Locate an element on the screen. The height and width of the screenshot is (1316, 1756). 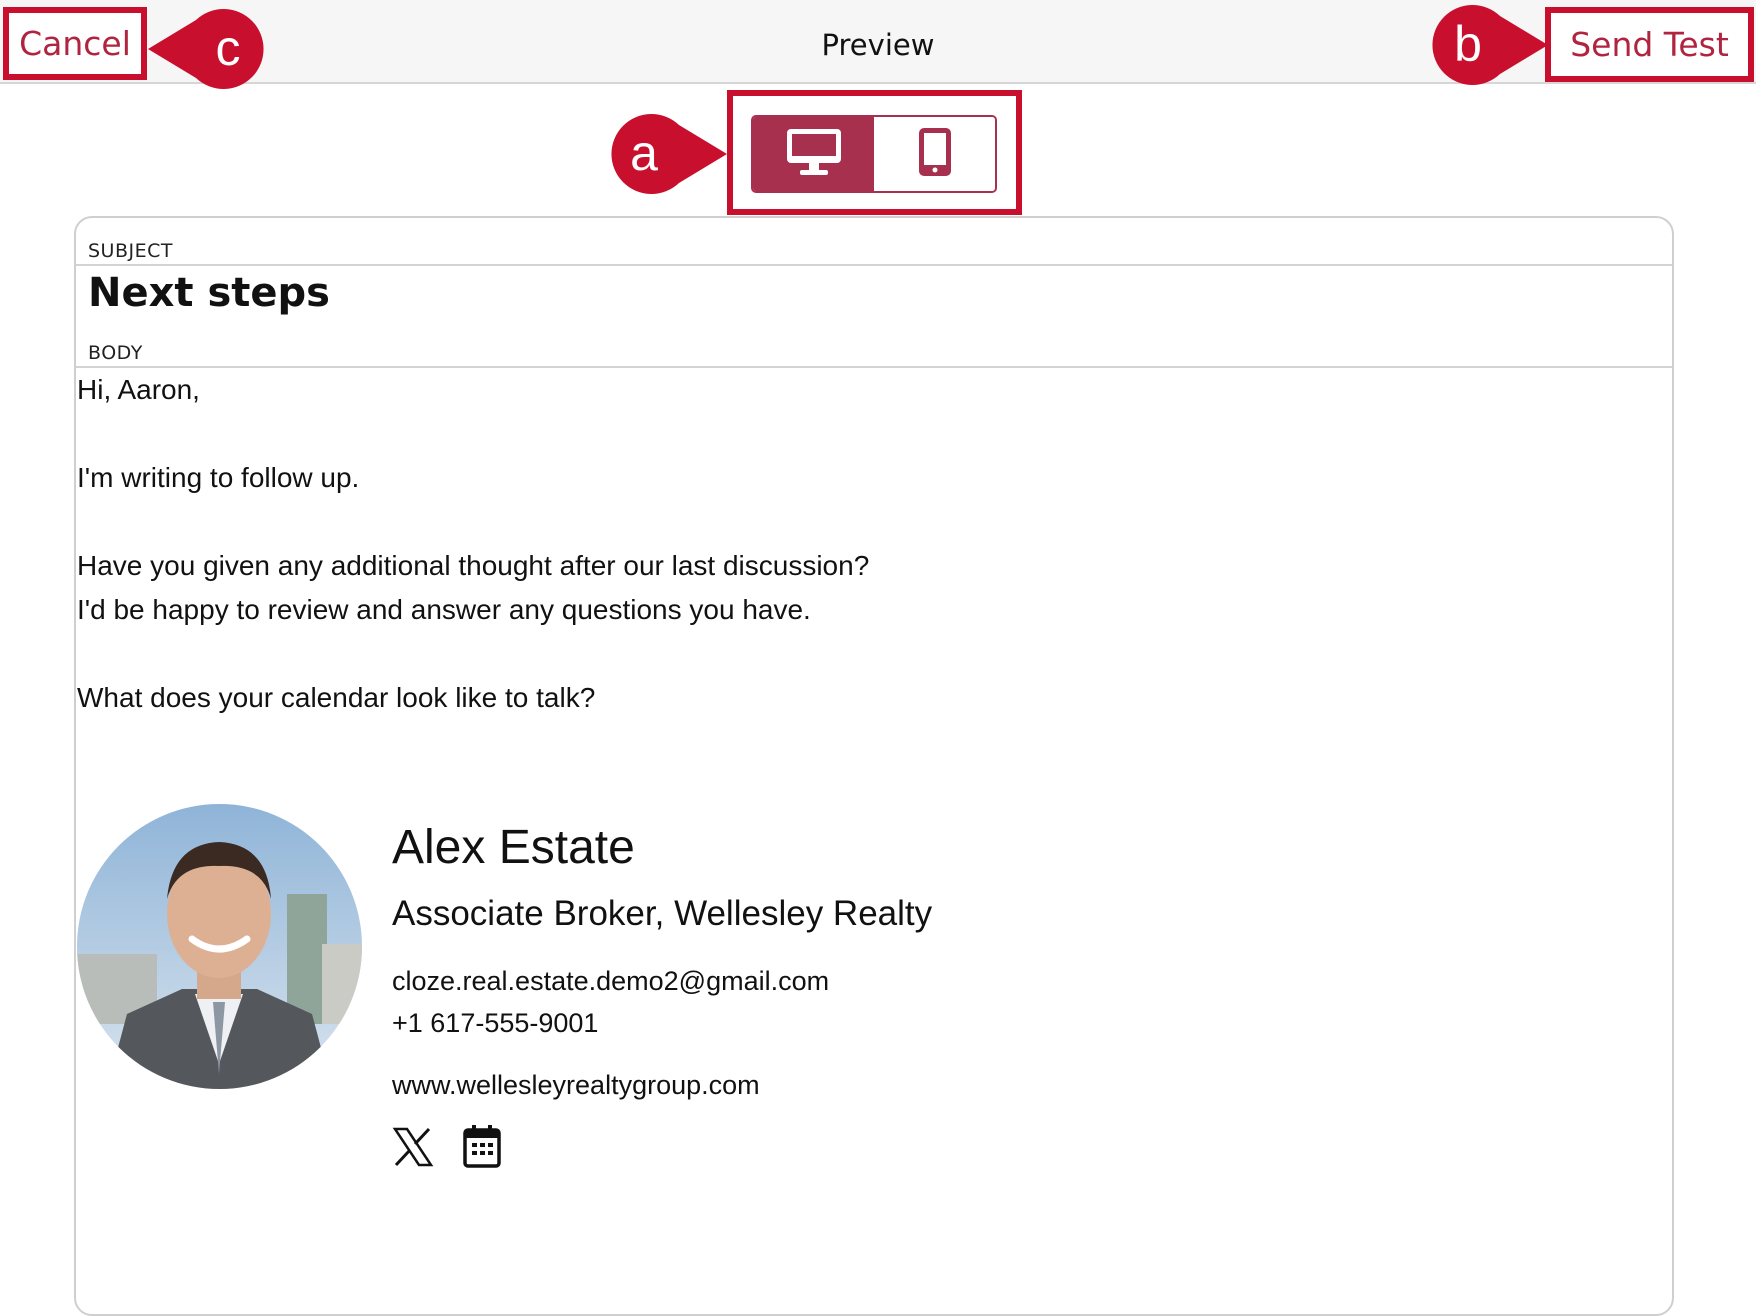
view-toggle is located at coordinates (874, 154).